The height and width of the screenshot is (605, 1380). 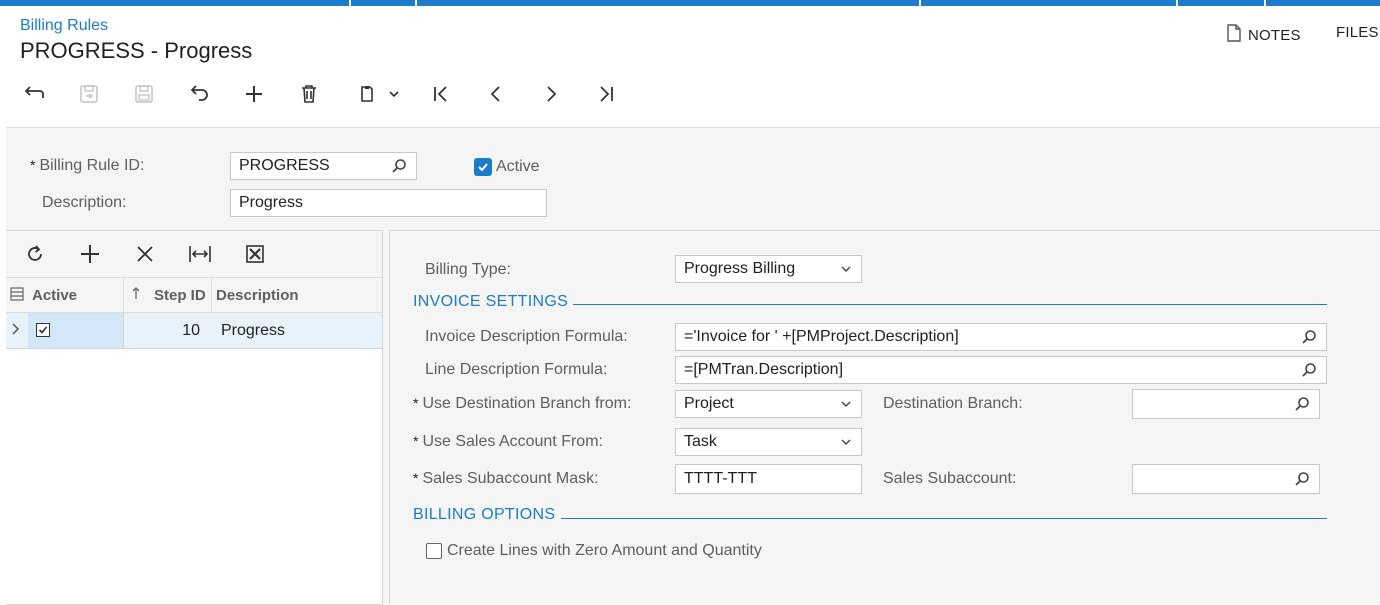 I want to click on column-header-step-id: Step ID, so click(x=180, y=295).